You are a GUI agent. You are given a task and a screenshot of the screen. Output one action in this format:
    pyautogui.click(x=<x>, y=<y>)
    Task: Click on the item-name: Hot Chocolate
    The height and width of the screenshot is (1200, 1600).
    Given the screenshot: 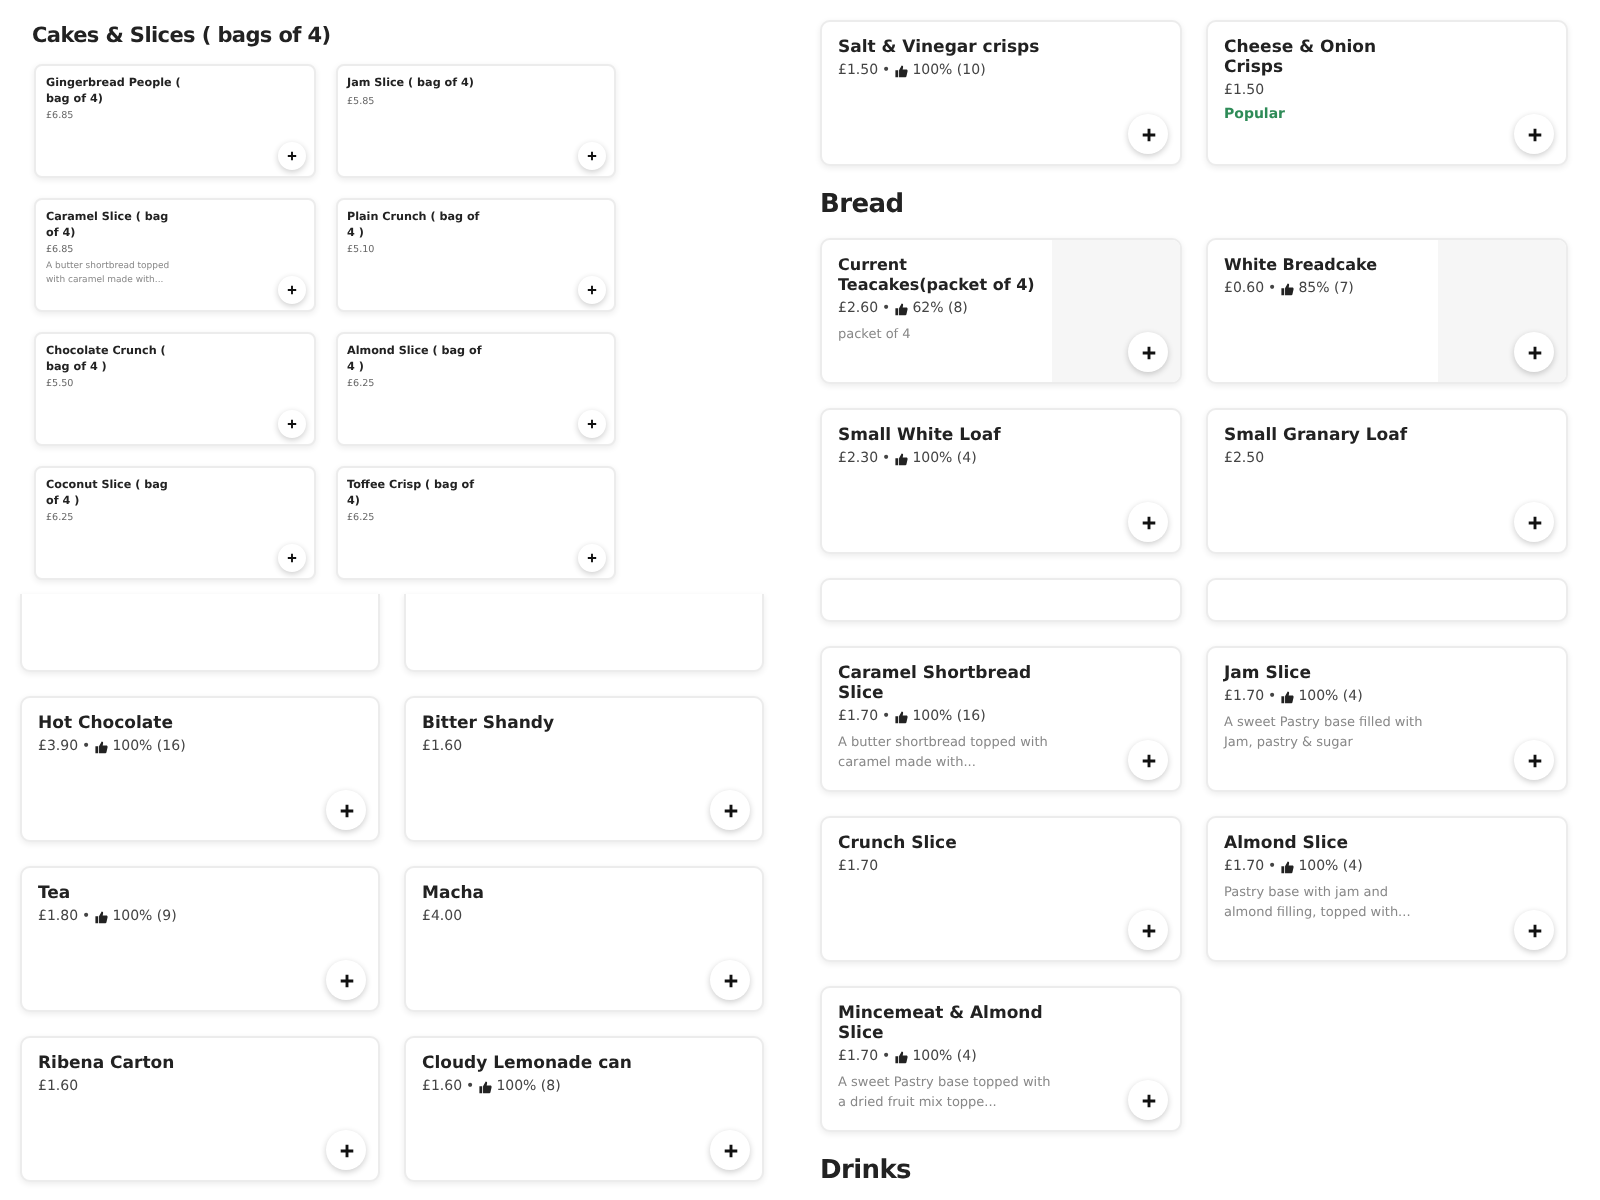 What is the action you would take?
    pyautogui.click(x=106, y=724)
    